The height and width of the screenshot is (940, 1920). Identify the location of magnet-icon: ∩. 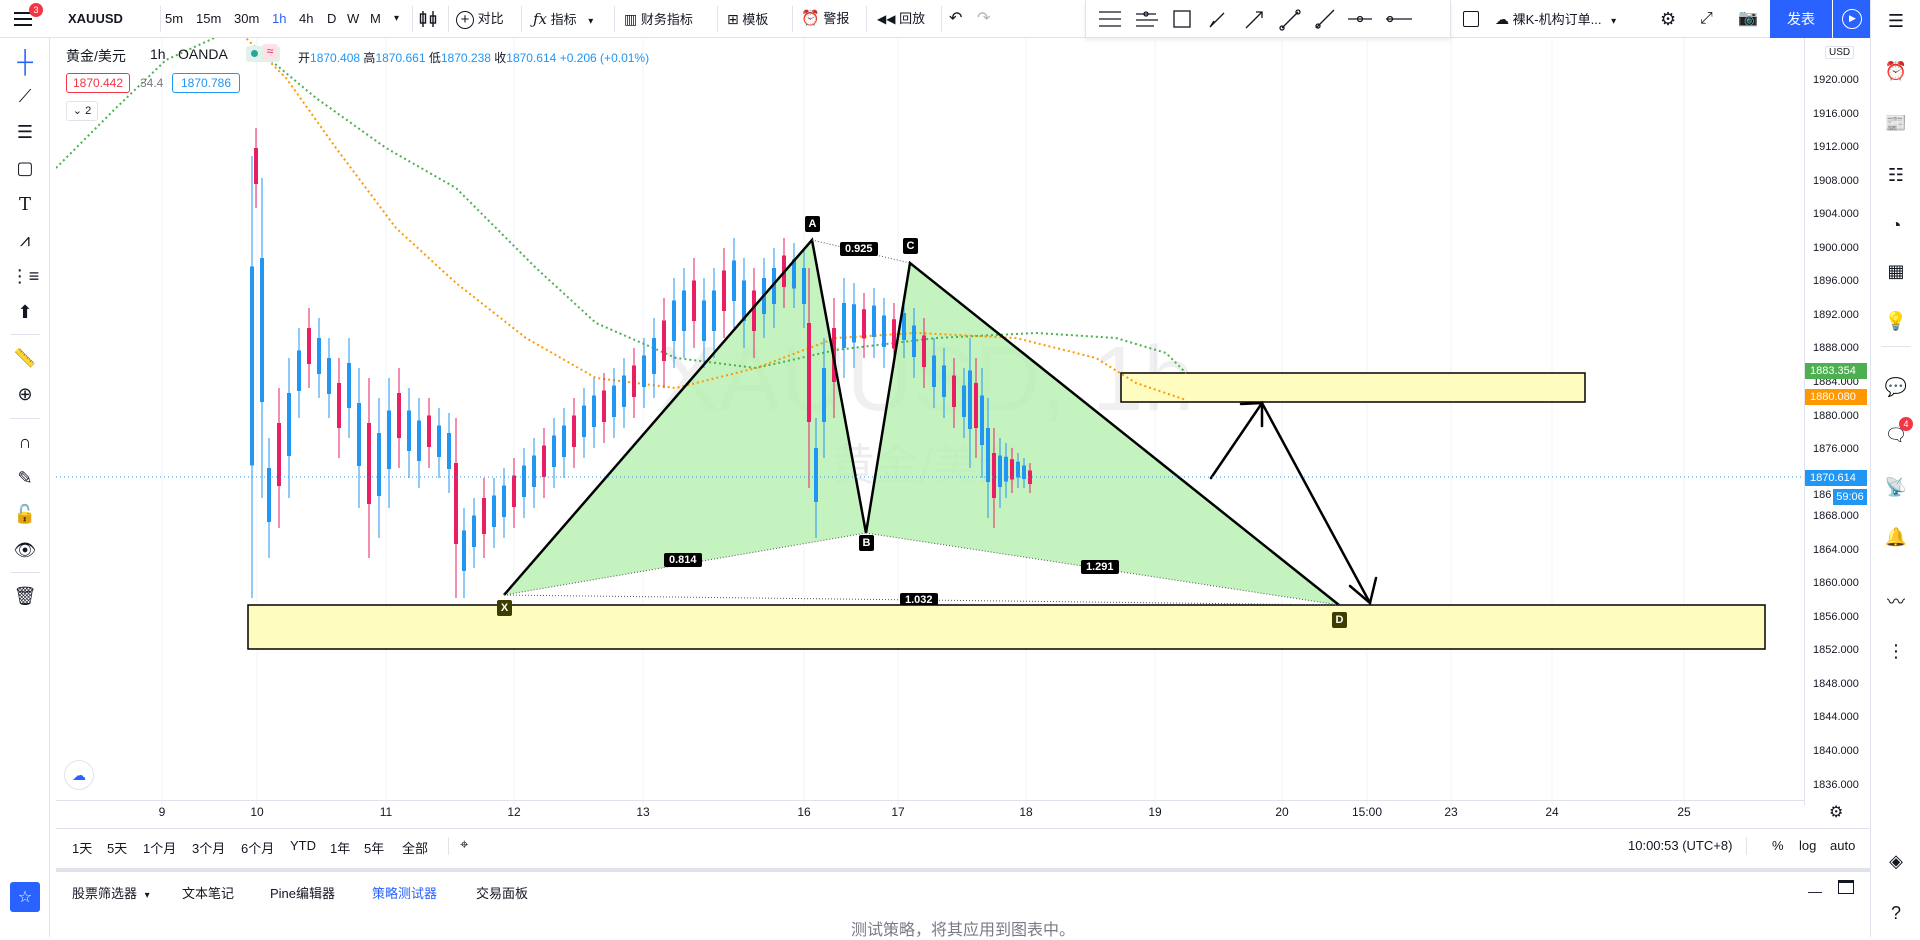
(25, 442).